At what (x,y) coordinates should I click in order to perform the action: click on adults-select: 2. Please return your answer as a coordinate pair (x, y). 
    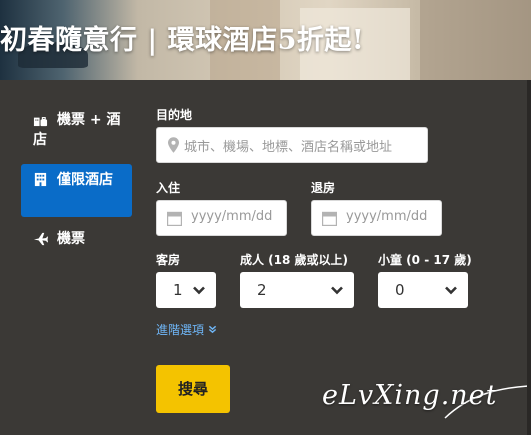
    Looking at the image, I should click on (297, 290).